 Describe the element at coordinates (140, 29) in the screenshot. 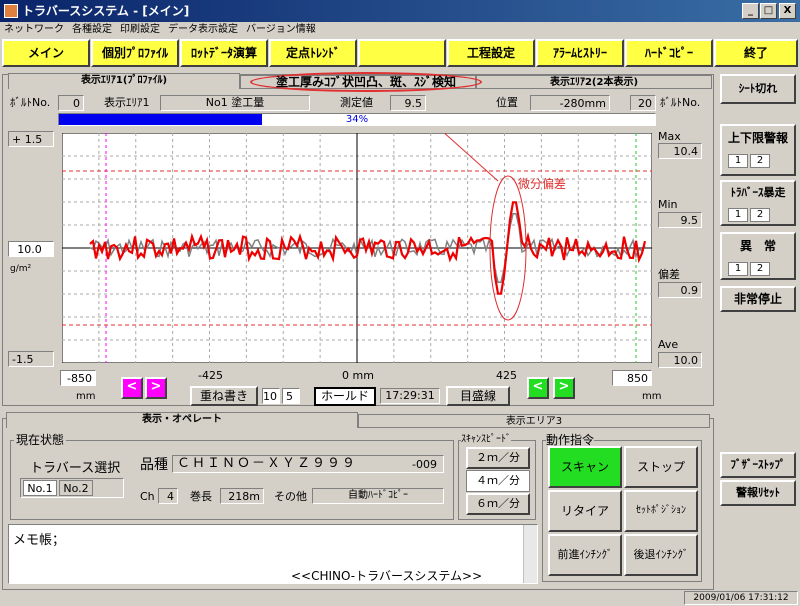

I see `menu-print: 印刷設定` at that location.